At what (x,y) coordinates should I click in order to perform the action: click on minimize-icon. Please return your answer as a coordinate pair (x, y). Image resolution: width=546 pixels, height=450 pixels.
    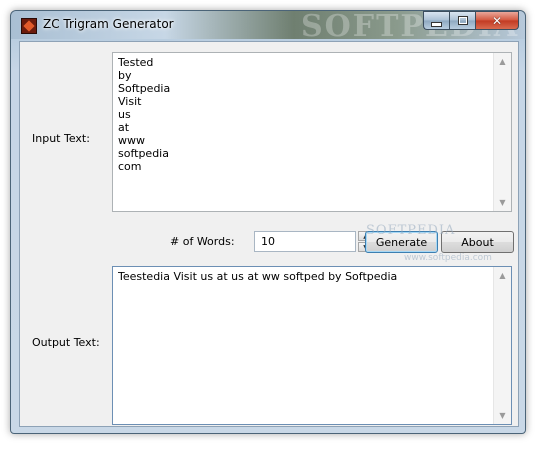
    Looking at the image, I should click on (436, 24).